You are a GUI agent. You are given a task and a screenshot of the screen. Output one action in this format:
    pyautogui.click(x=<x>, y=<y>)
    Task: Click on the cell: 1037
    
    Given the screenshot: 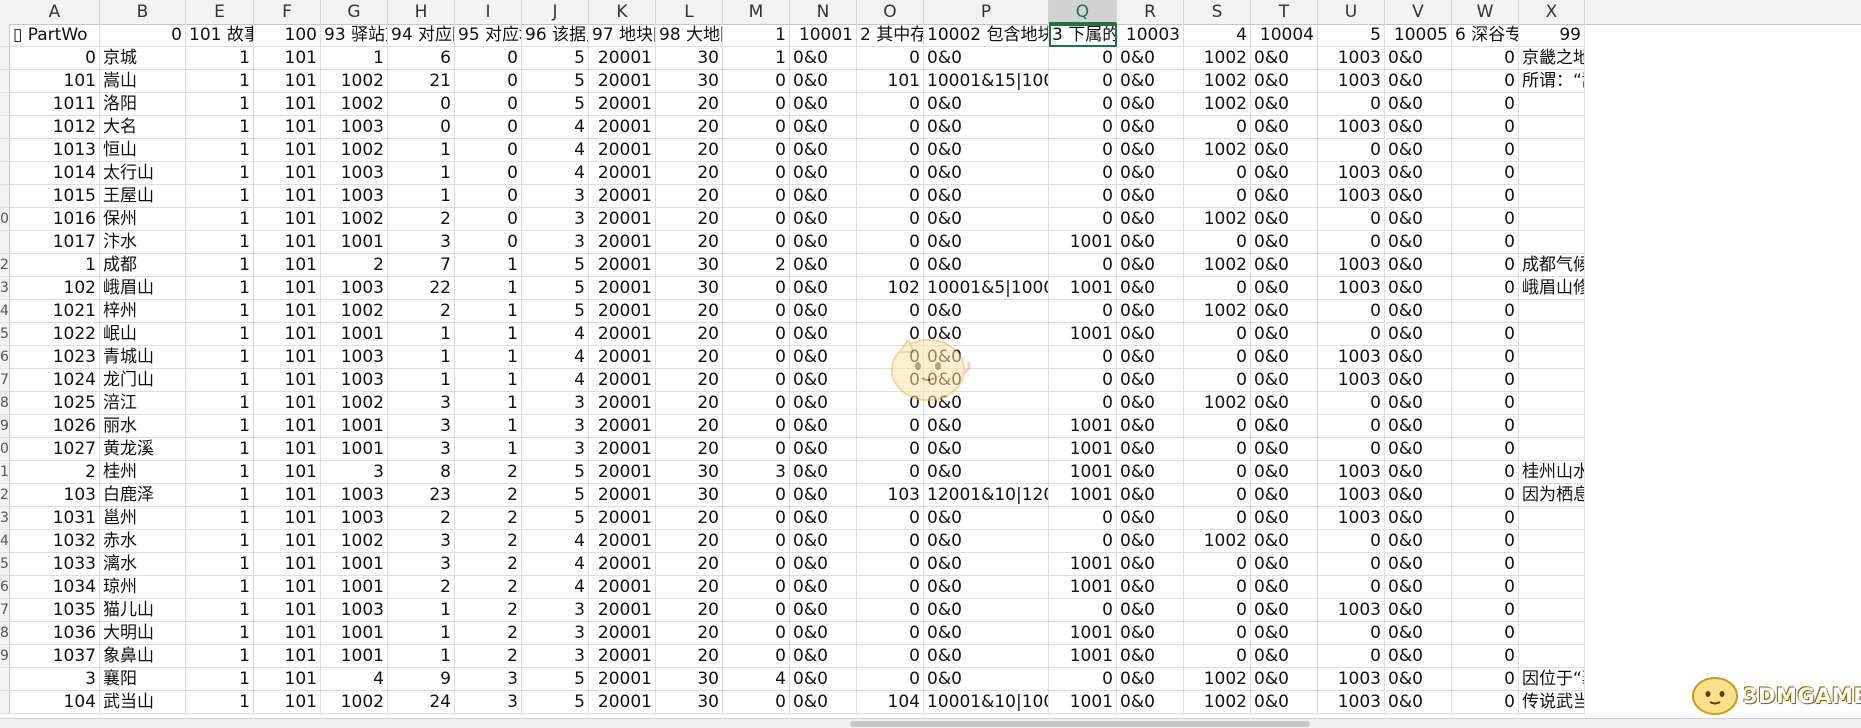 What is the action you would take?
    pyautogui.click(x=55, y=656)
    